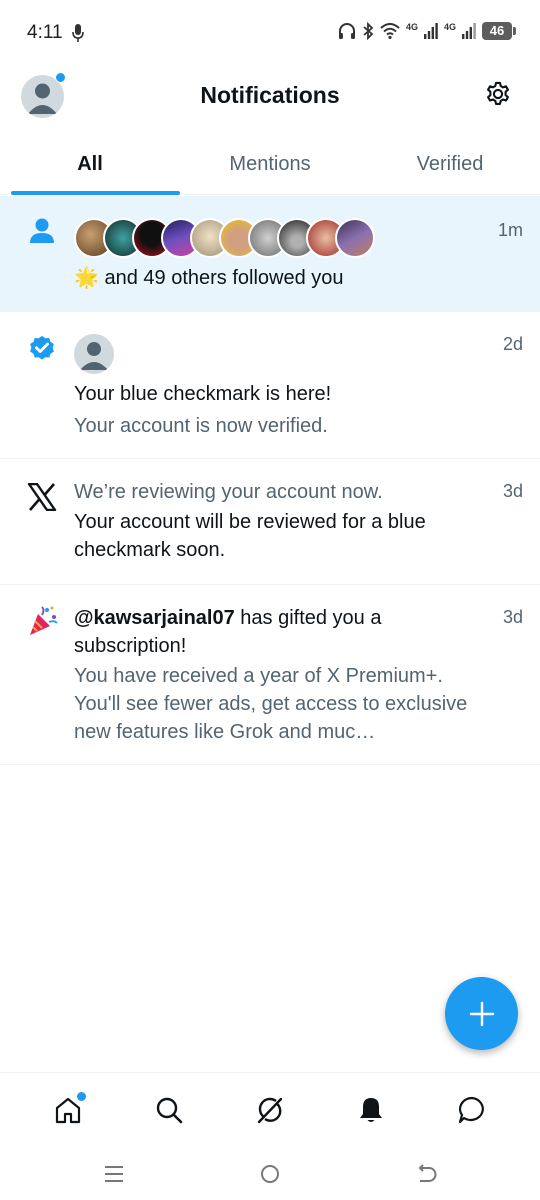  I want to click on bluetooth-icon, so click(368, 31).